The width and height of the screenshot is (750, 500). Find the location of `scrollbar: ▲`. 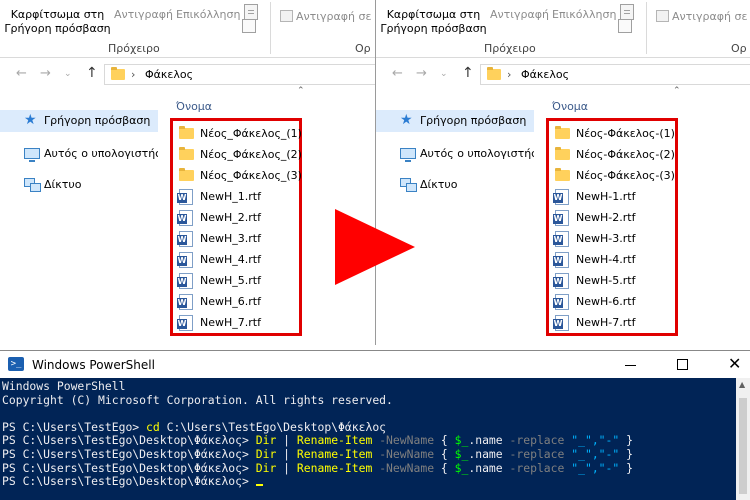

scrollbar: ▲ is located at coordinates (743, 439).